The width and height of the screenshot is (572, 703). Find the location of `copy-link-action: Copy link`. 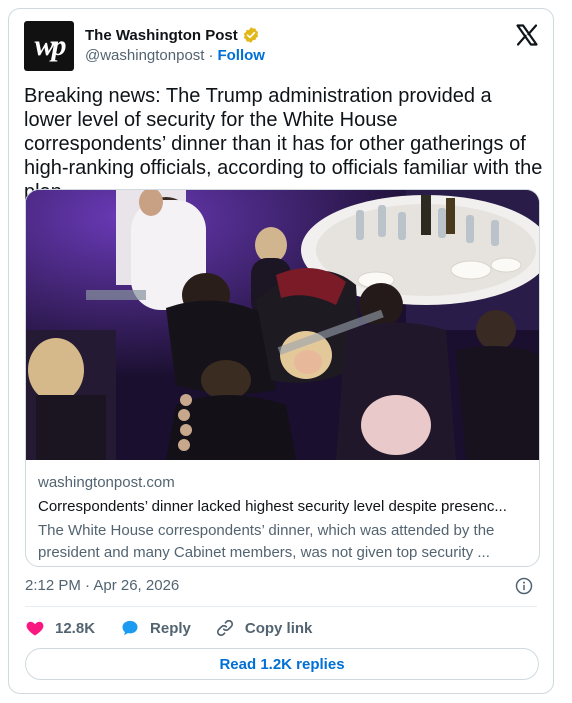

copy-link-action: Copy link is located at coordinates (264, 628).